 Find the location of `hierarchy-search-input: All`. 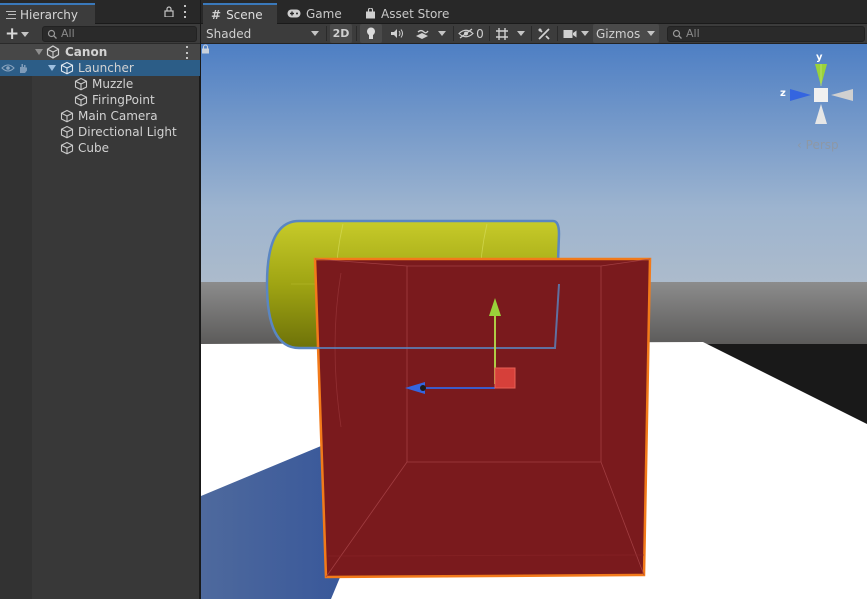

hierarchy-search-input: All is located at coordinates (119, 34).